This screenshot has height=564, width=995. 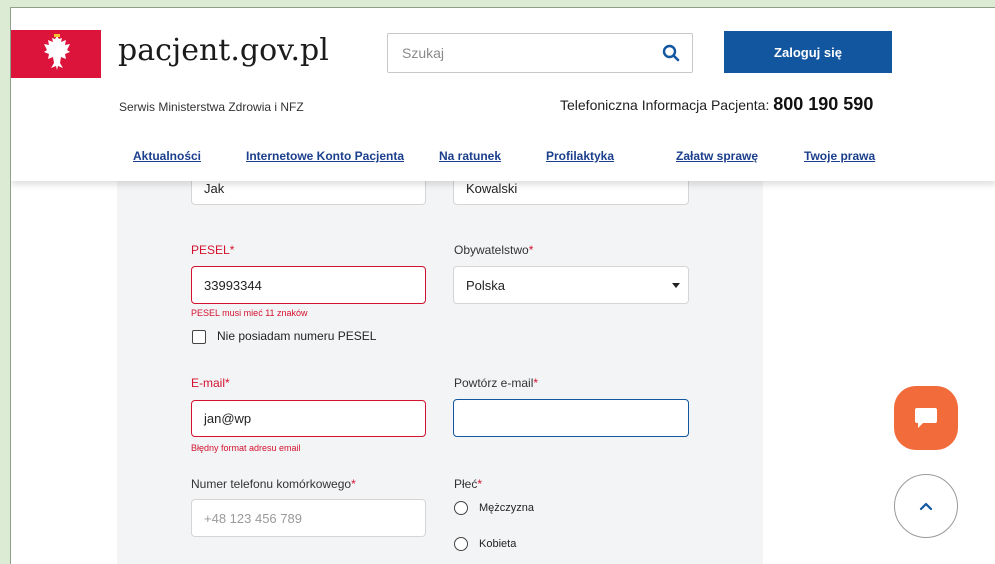 What do you see at coordinates (308, 518) in the screenshot?
I see `mobile-phone-input: +48 123 456 789` at bounding box center [308, 518].